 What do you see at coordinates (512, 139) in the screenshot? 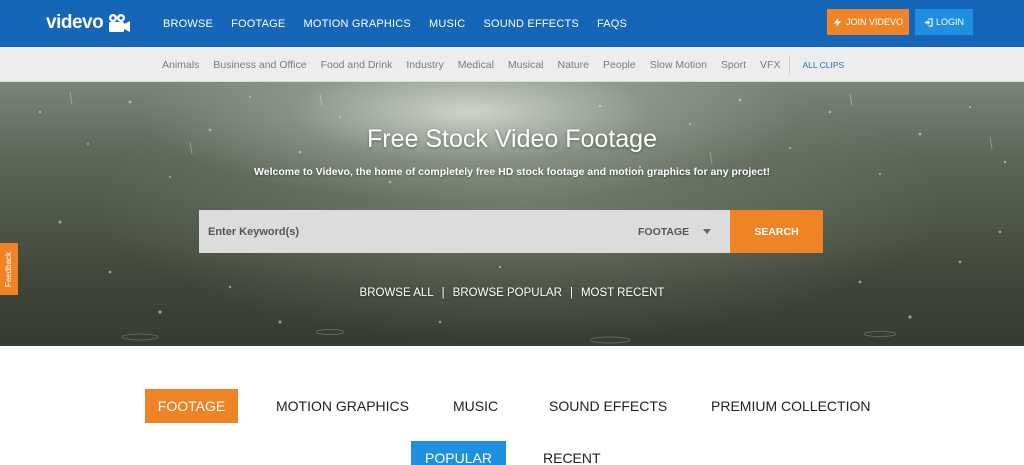
I see `hero-title: Free Stock Video Footage` at bounding box center [512, 139].